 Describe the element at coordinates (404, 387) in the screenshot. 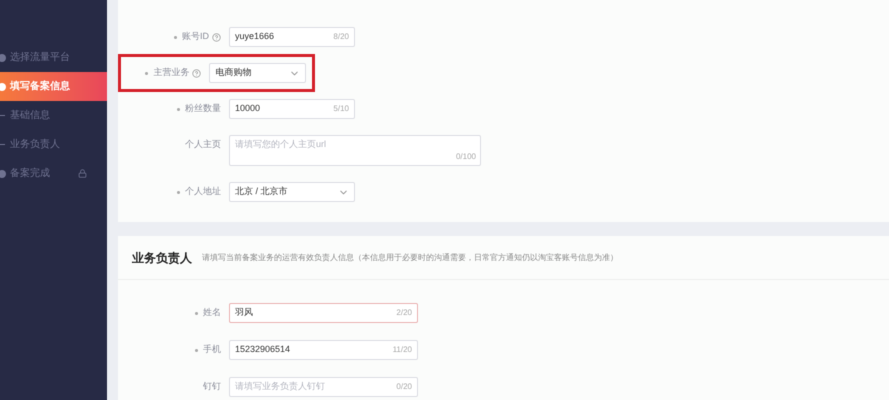

I see `character-counter: 0/20` at that location.